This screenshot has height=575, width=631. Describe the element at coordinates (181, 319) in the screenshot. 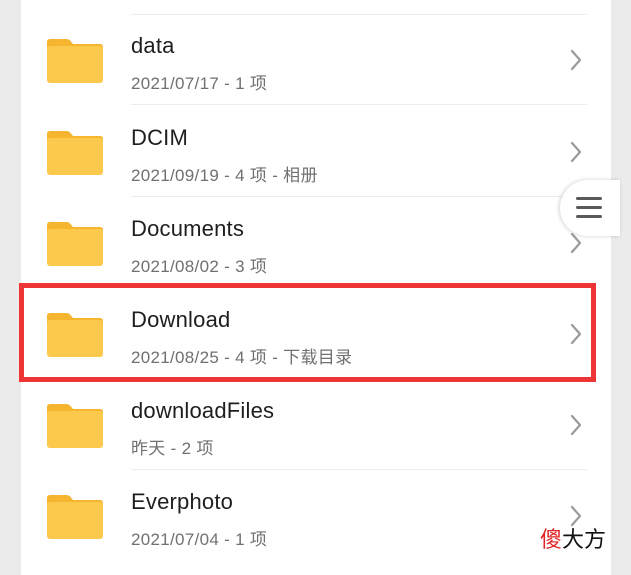

I see `folder-name: Download` at that location.